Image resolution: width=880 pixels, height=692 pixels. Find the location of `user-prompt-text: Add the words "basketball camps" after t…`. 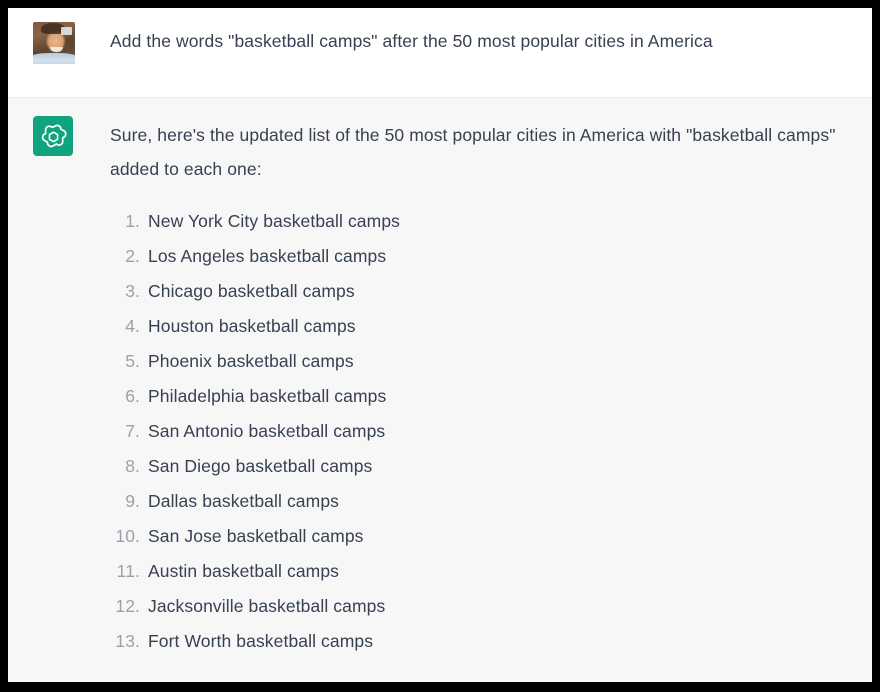

user-prompt-text: Add the words "basketball camps" after t… is located at coordinates (411, 41).